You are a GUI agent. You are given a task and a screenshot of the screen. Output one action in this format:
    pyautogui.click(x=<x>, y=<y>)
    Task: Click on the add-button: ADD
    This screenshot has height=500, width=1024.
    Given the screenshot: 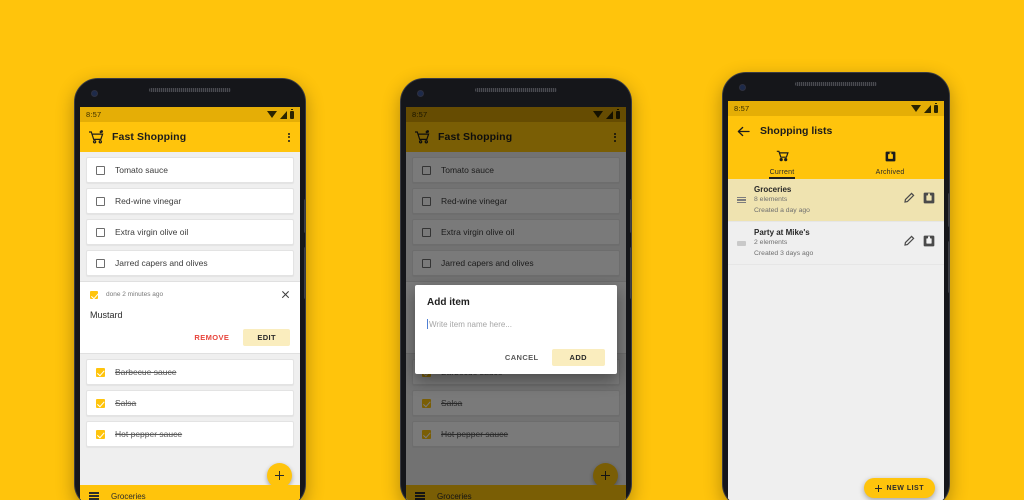 What is the action you would take?
    pyautogui.click(x=578, y=357)
    